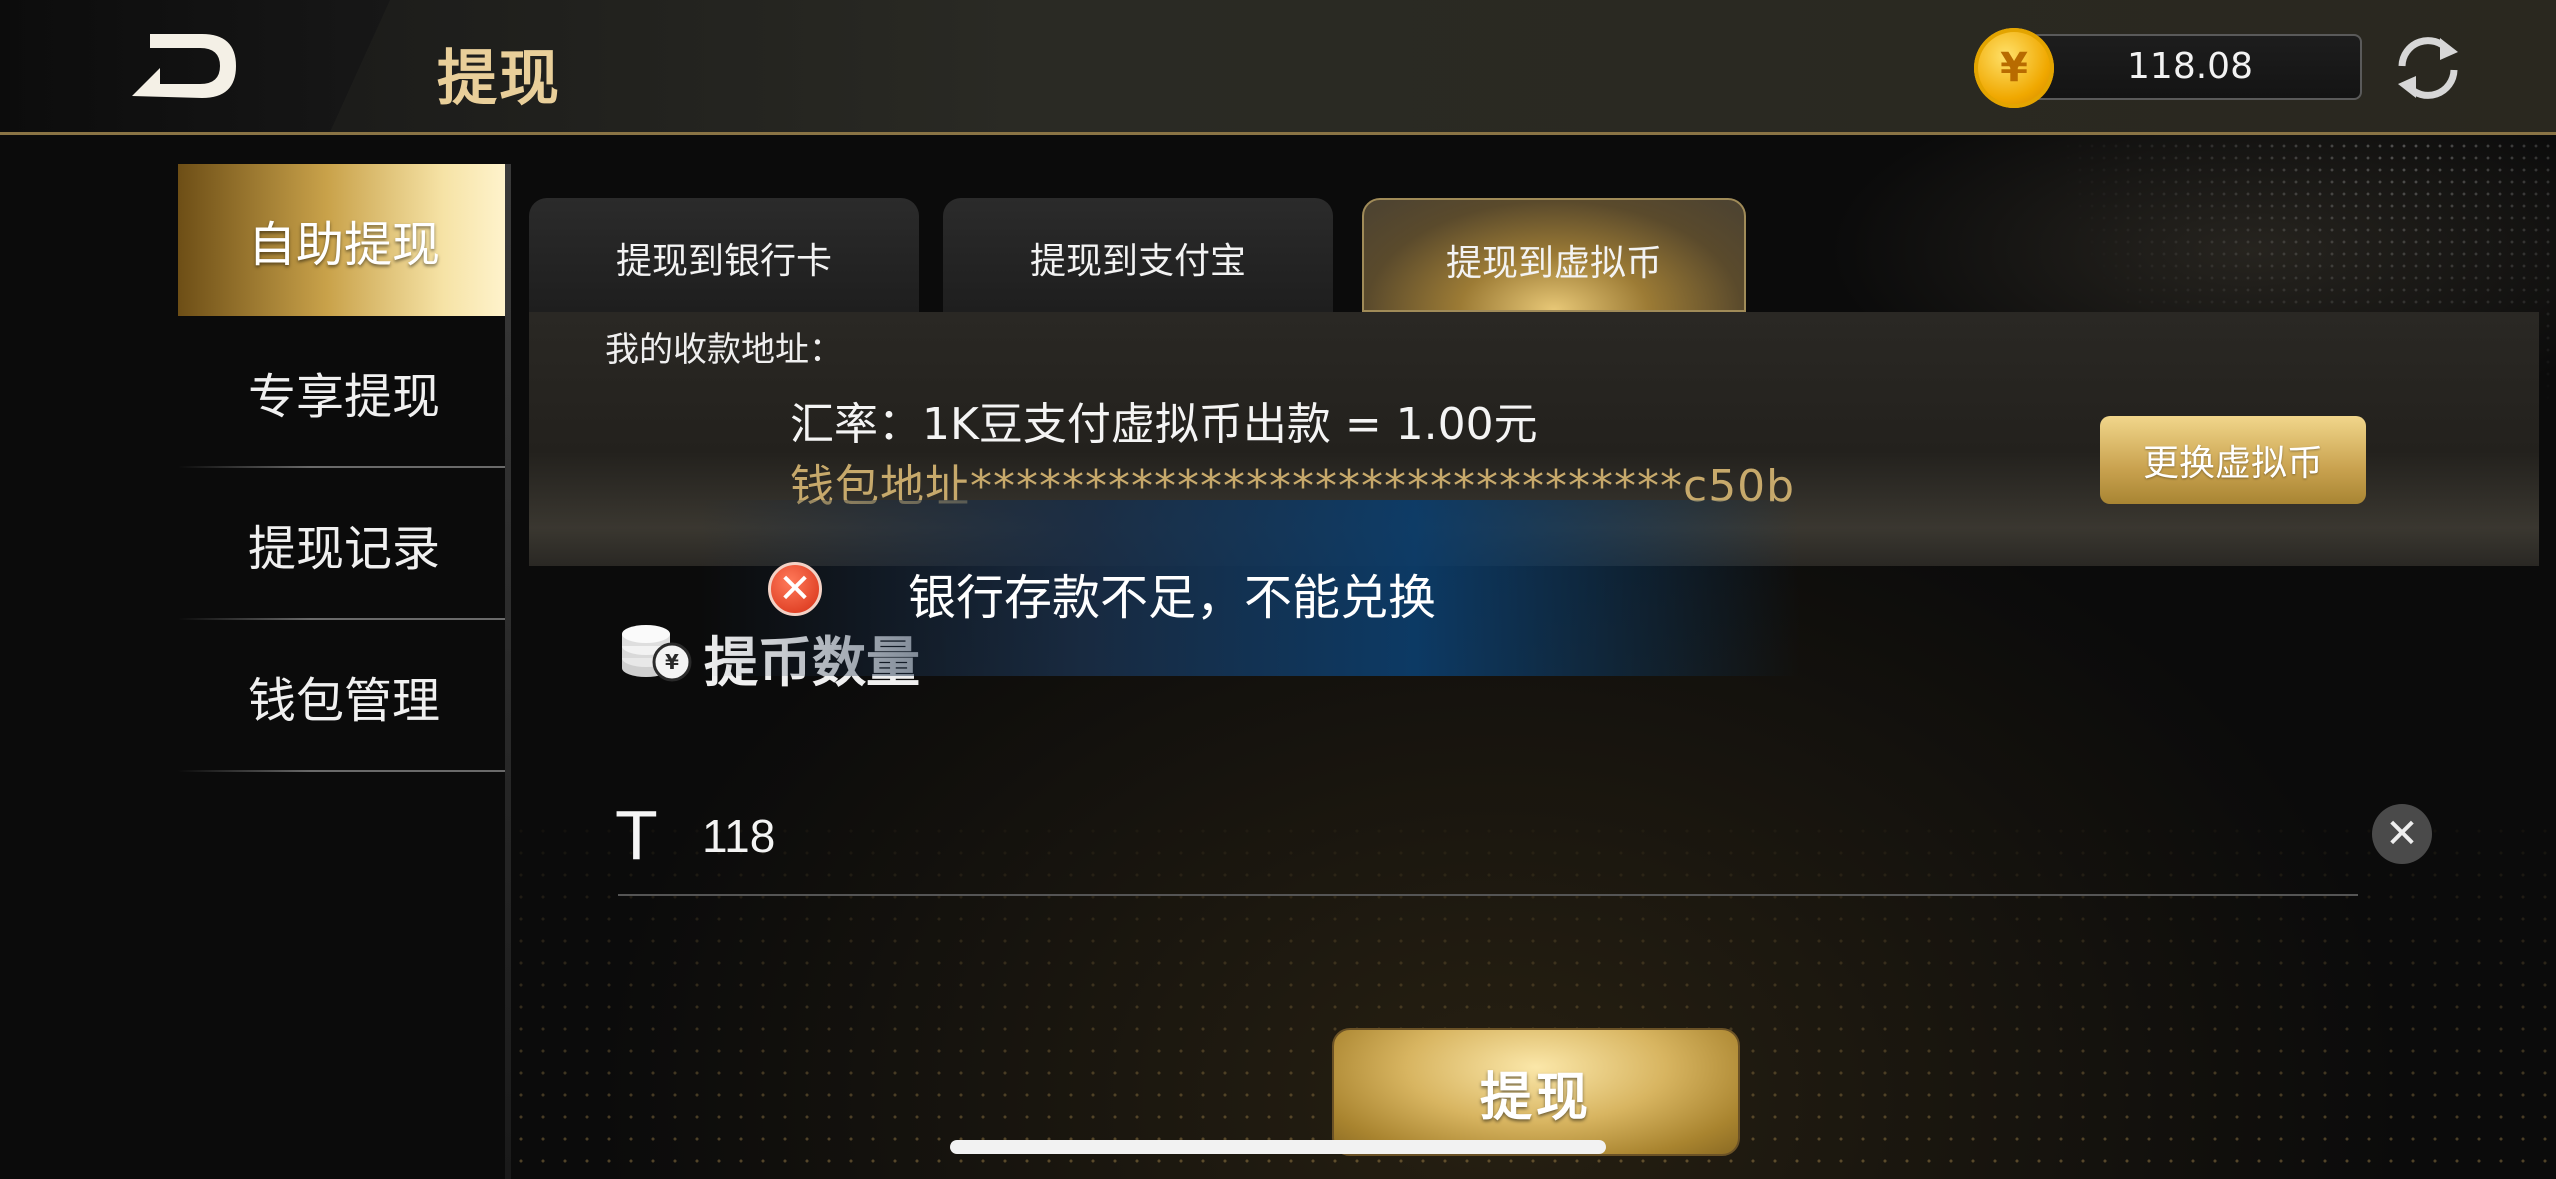 The width and height of the screenshot is (2556, 1179). I want to click on back-icon, so click(184, 66).